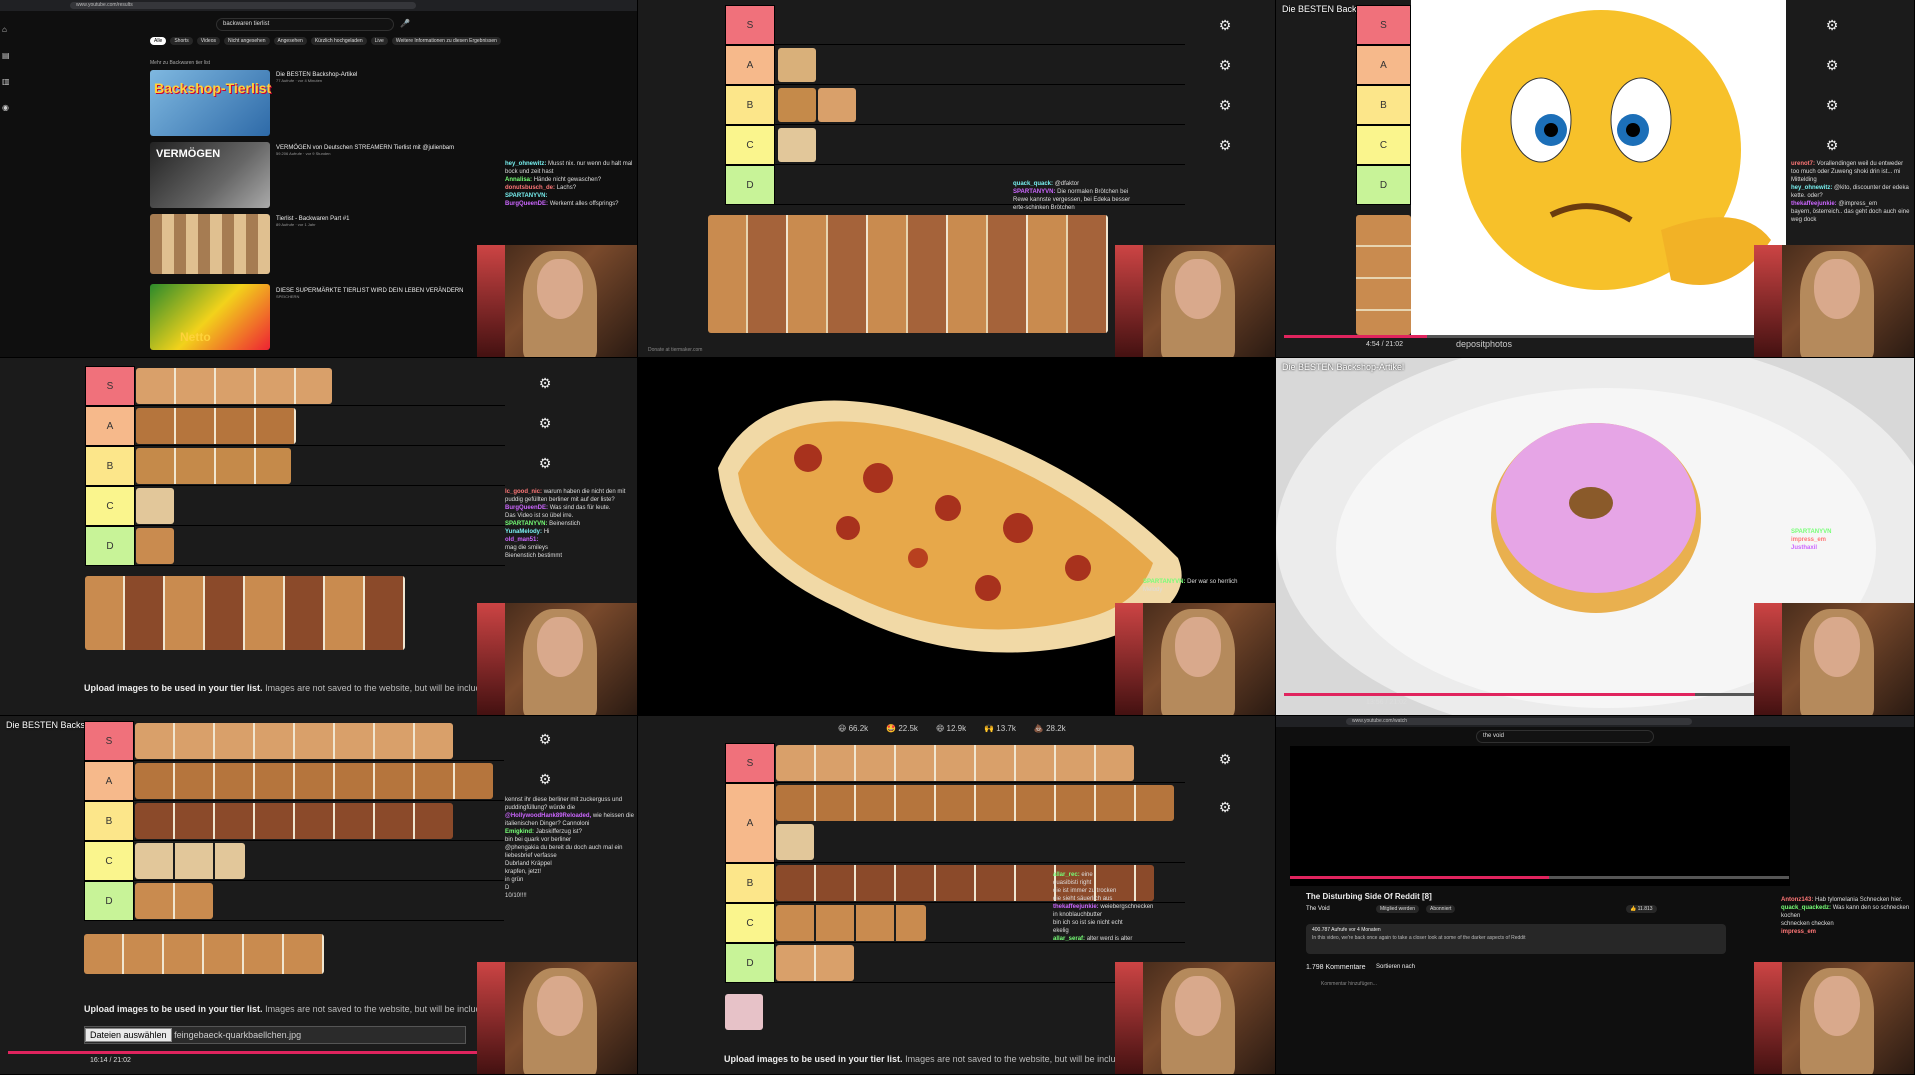 The image size is (1915, 1075). Describe the element at coordinates (1519, 721) in the screenshot. I see `url-bar: www.youtube.com/watch` at that location.